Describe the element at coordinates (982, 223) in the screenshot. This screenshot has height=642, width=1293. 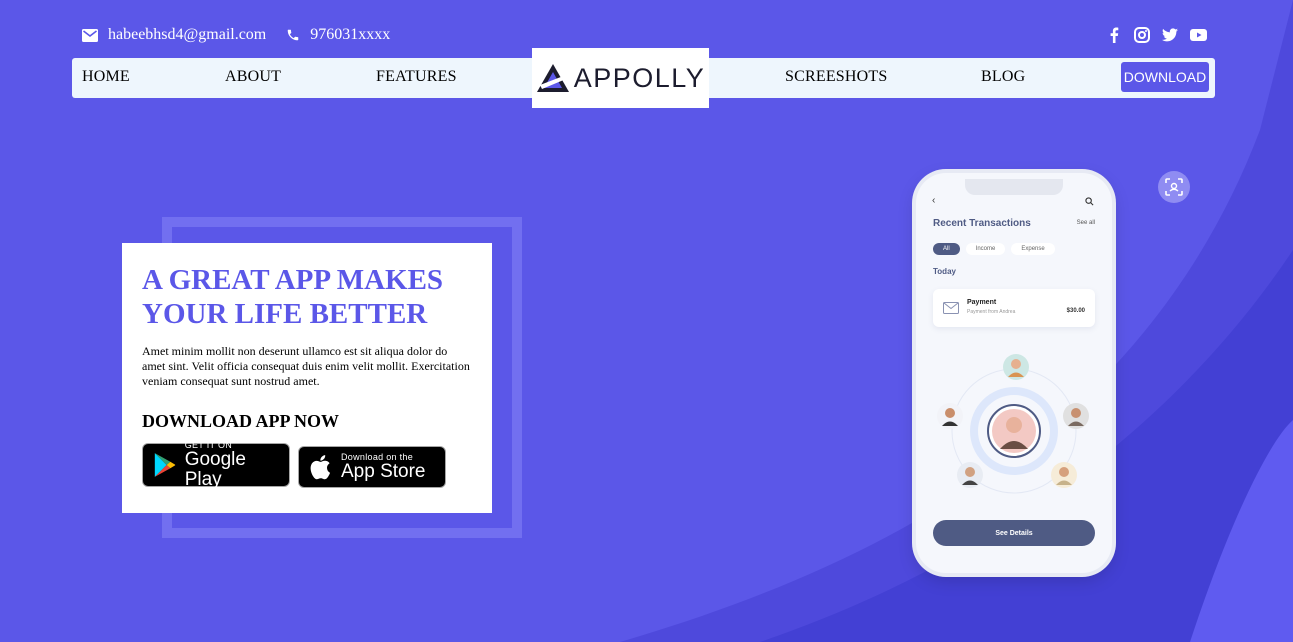
I see `transactions-title: Recent Transactions` at that location.